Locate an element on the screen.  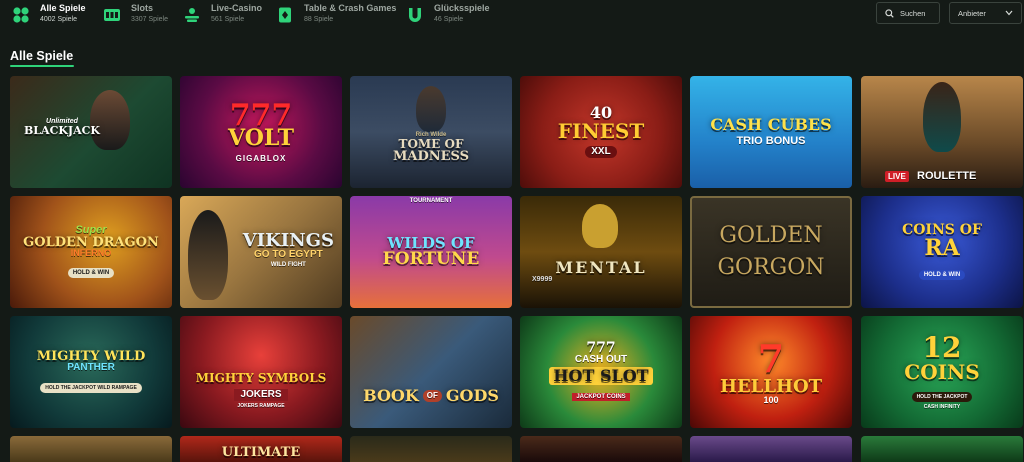
game-tile-book-of-gods: BOOK OF GODS is located at coordinates (431, 372).